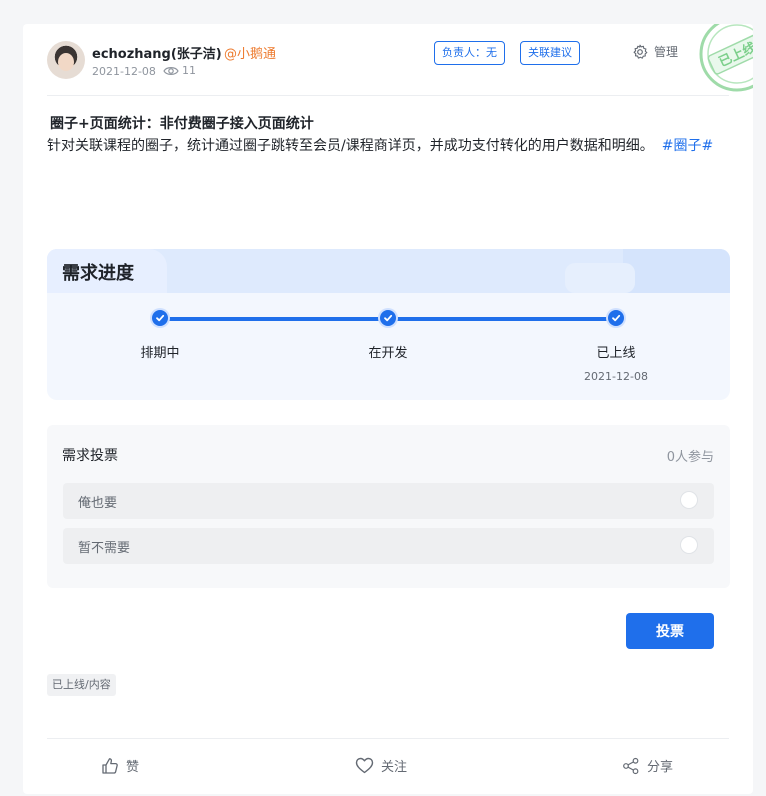 The height and width of the screenshot is (796, 766). I want to click on header-divider, so click(388, 95).